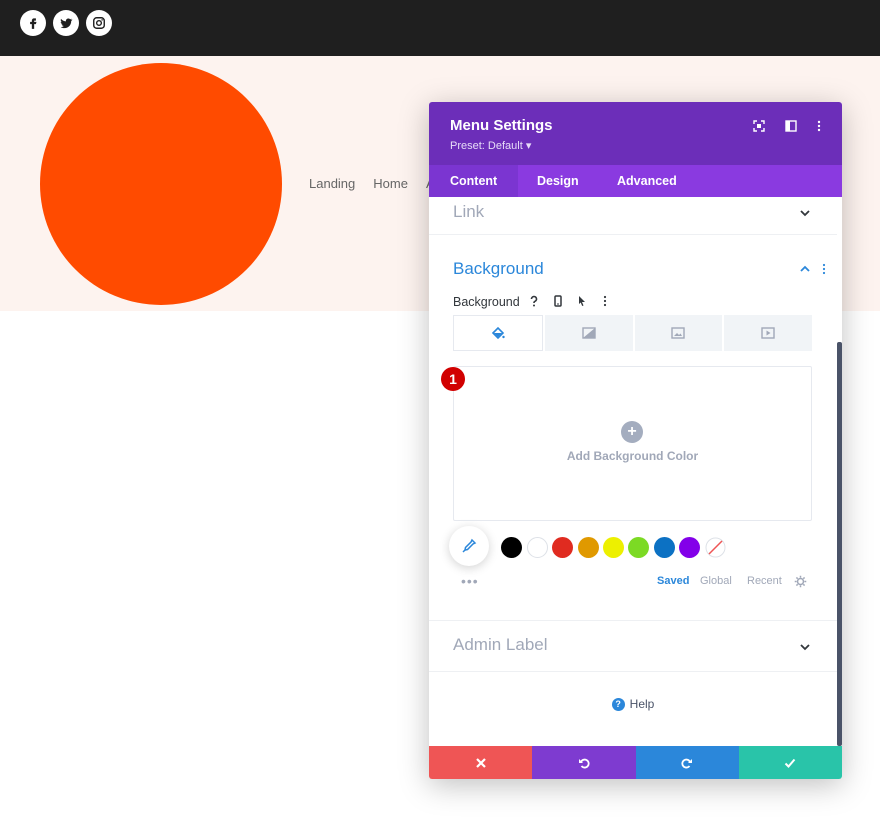  What do you see at coordinates (453, 379) in the screenshot?
I see `step-badge: 1` at bounding box center [453, 379].